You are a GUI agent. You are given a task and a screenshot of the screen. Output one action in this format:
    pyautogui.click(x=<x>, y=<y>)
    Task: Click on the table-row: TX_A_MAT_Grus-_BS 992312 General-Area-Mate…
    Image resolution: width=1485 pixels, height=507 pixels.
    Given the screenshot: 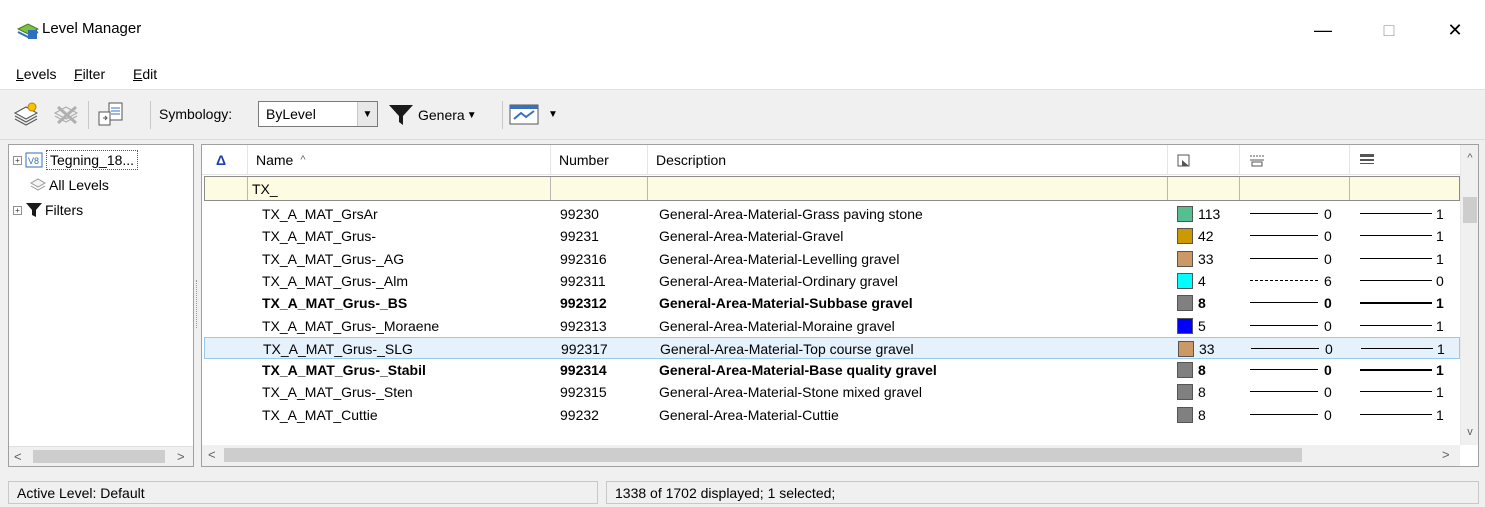 What is the action you would take?
    pyautogui.click(x=832, y=303)
    